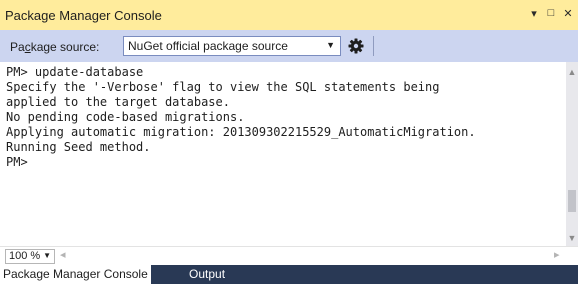  I want to click on window-controls: ▾ □ ✕, so click(551, 13).